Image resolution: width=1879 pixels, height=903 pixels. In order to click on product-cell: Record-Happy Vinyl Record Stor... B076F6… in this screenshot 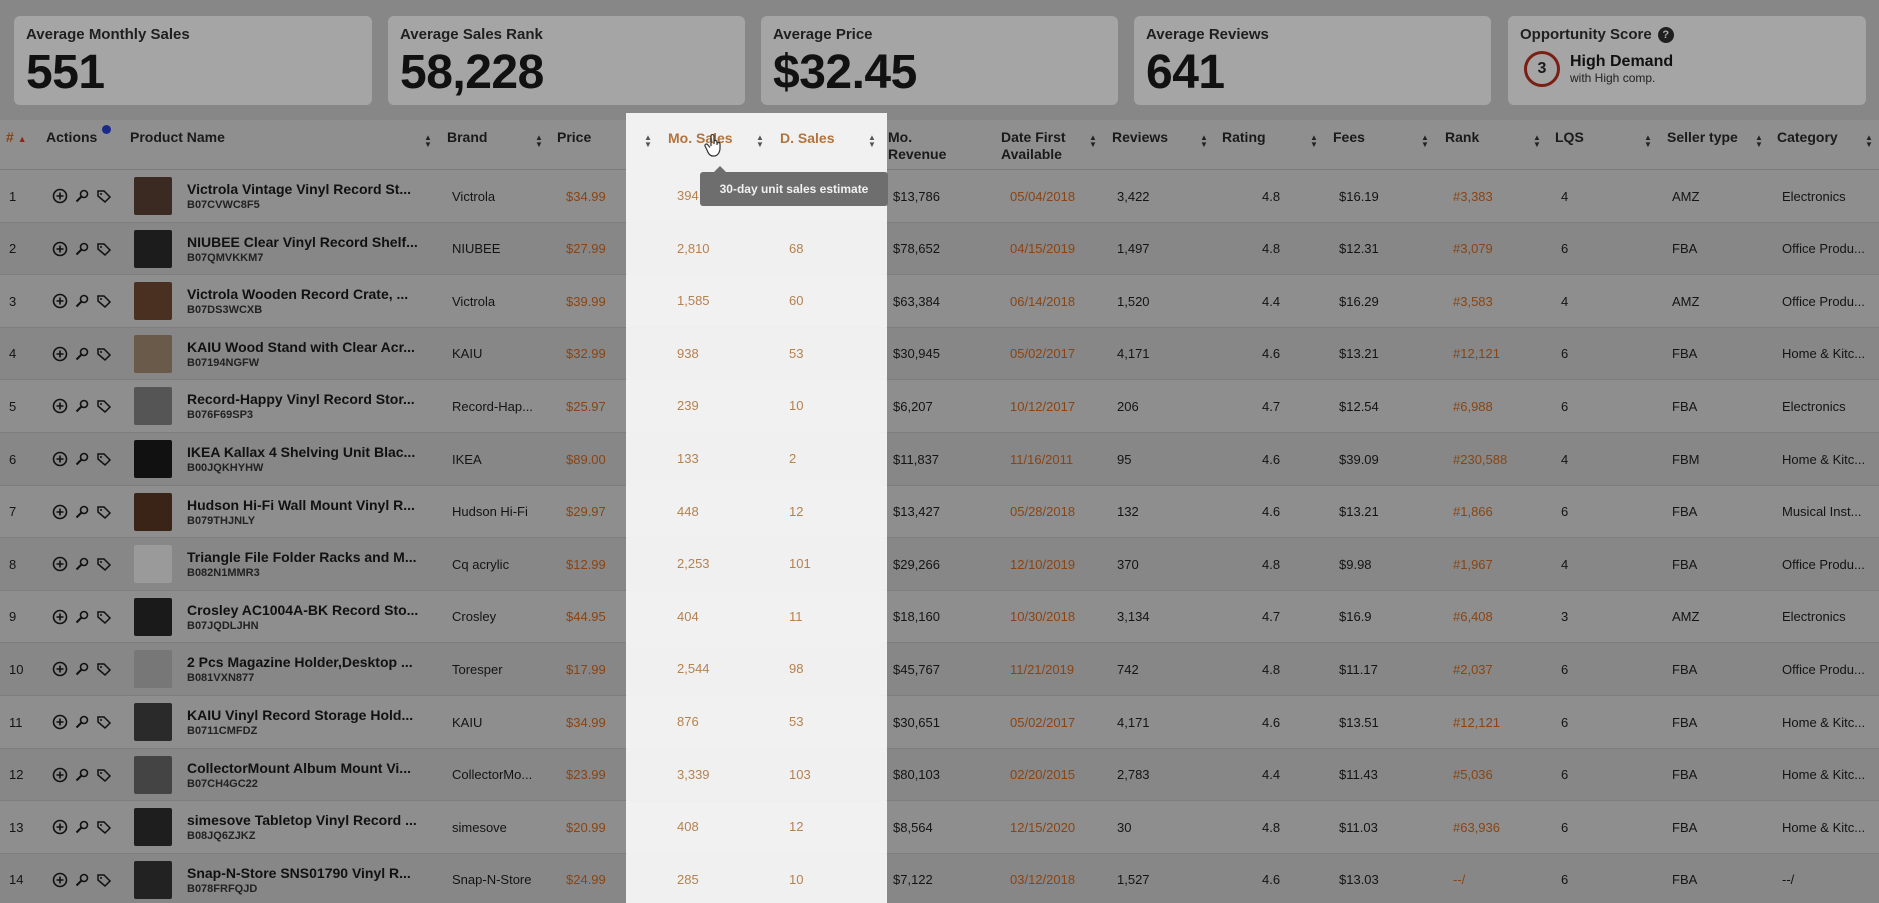, I will do `click(312, 406)`.